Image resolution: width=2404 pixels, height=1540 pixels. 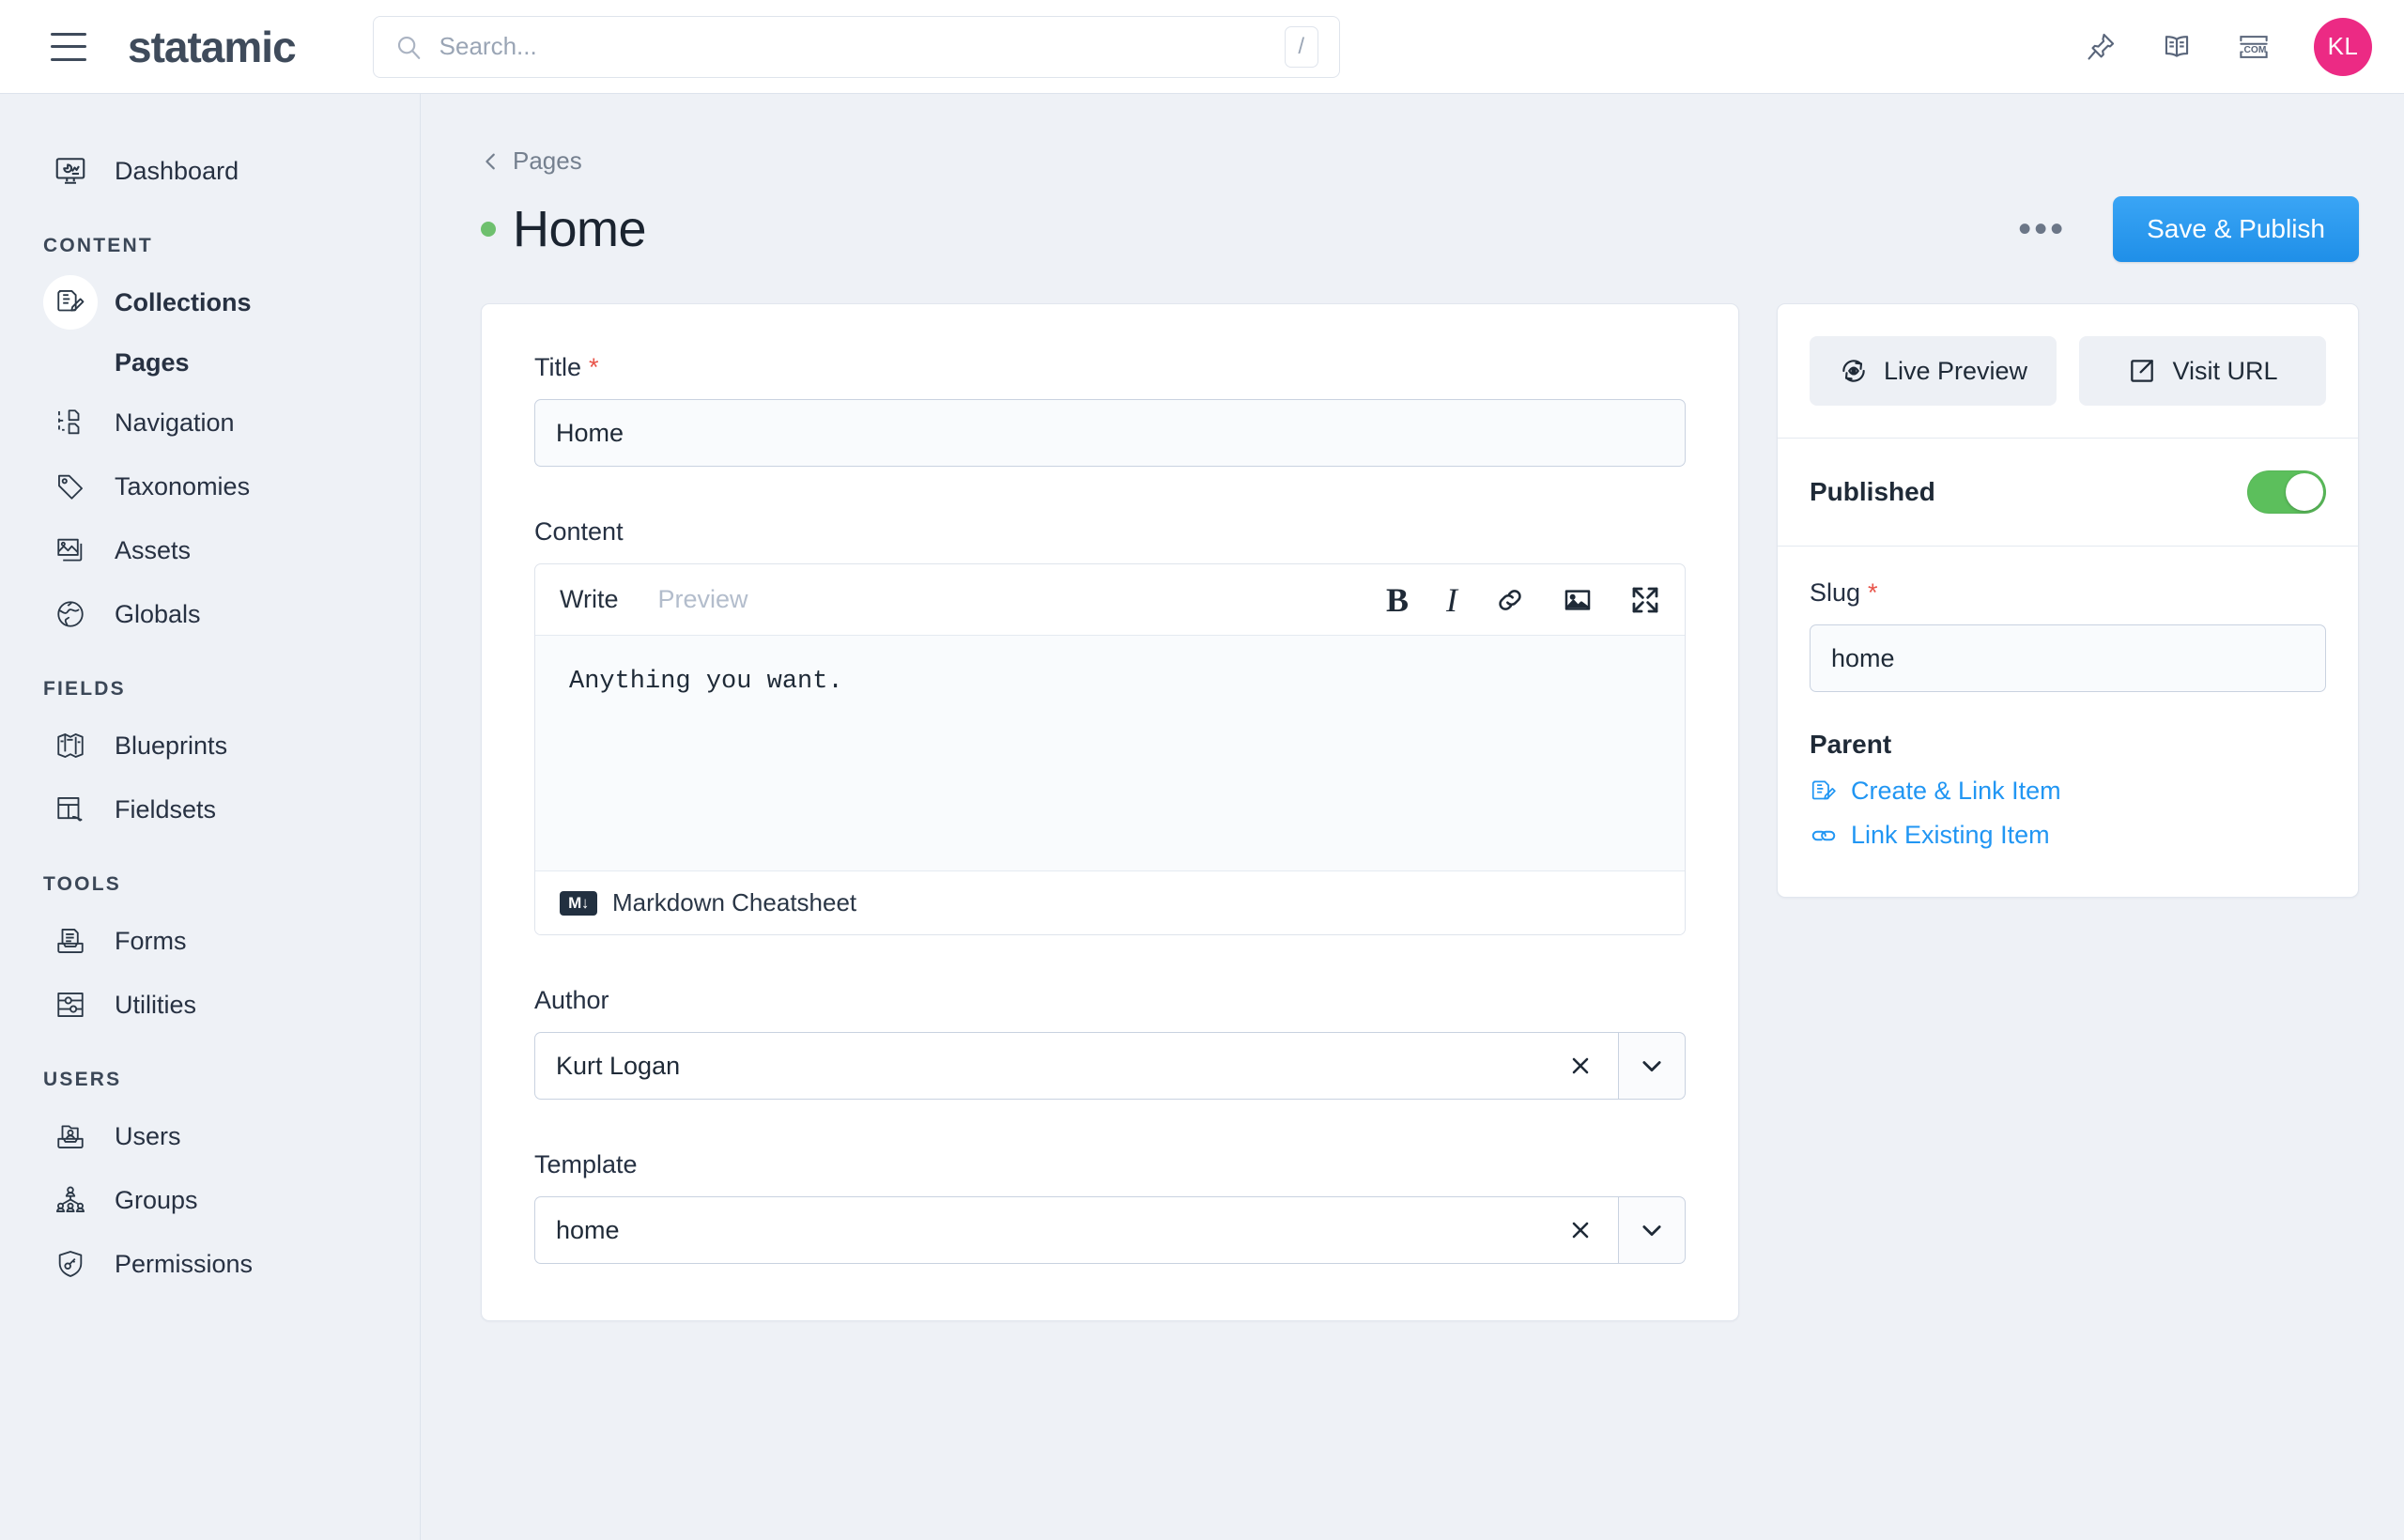 What do you see at coordinates (1853, 371) in the screenshot?
I see `live-preview-icon` at bounding box center [1853, 371].